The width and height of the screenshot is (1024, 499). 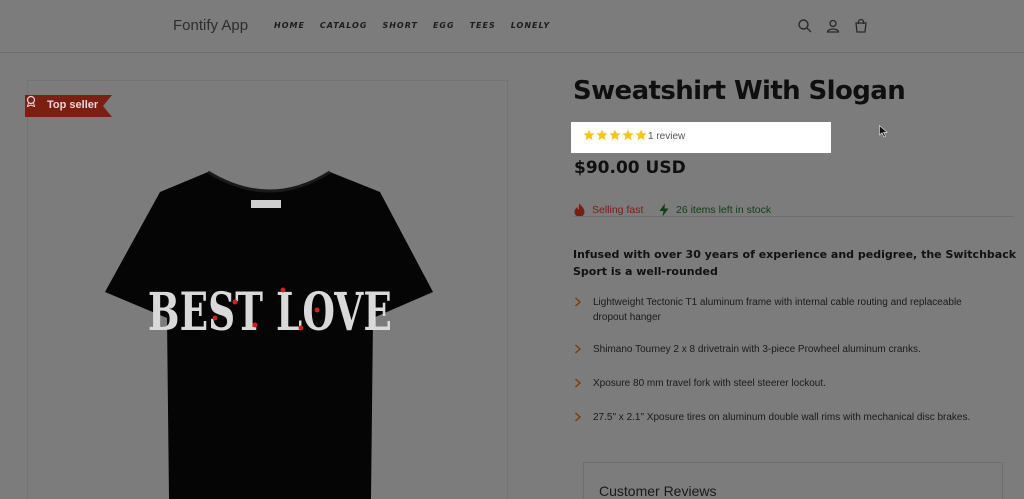 I want to click on top-seller-badge: Top seller, so click(x=68, y=106).